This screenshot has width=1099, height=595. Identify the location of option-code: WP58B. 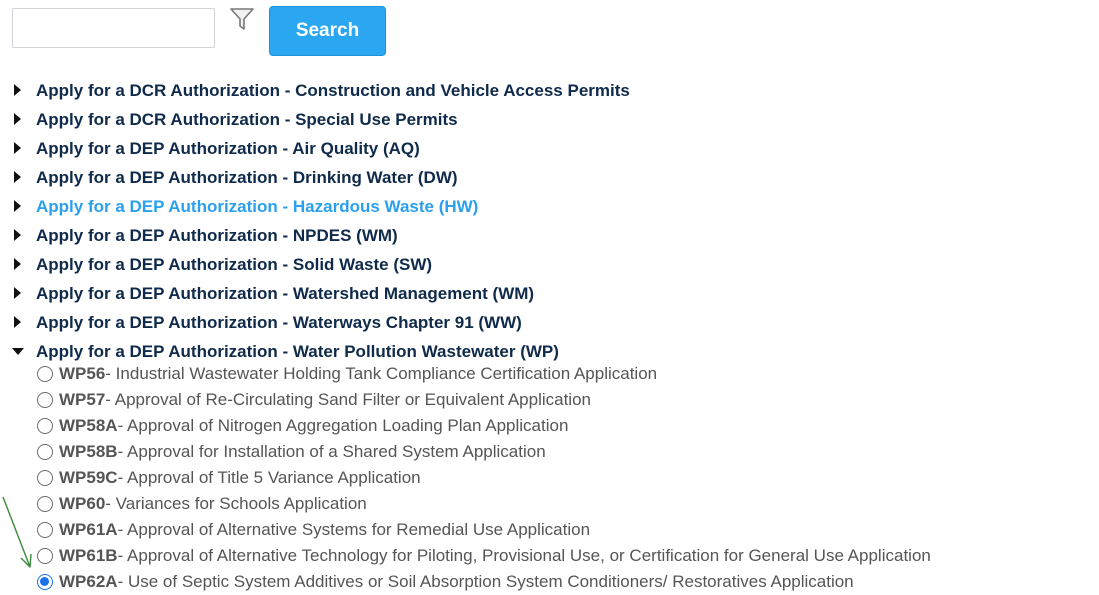
(88, 451).